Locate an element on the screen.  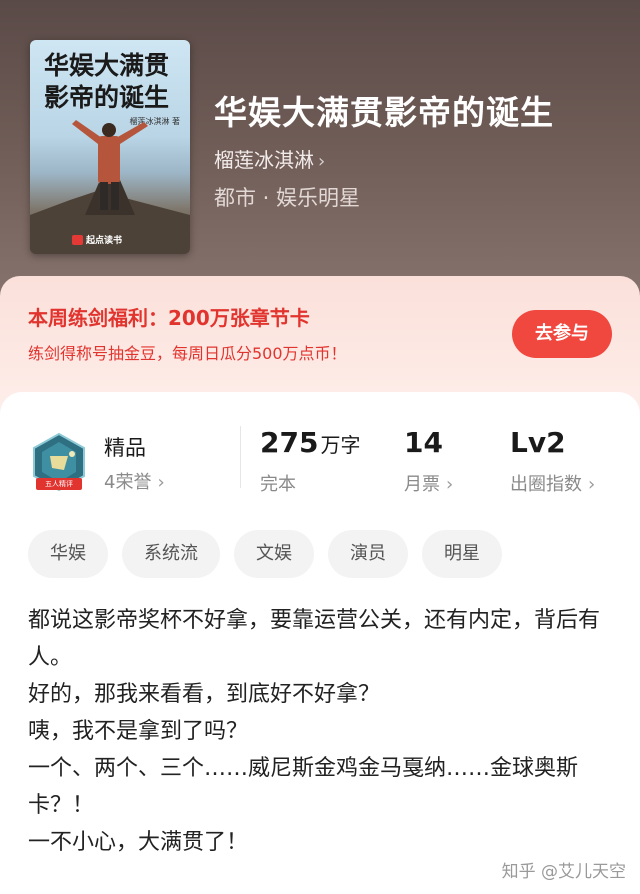
author-name: 榴莲冰淇淋 is located at coordinates (264, 160).